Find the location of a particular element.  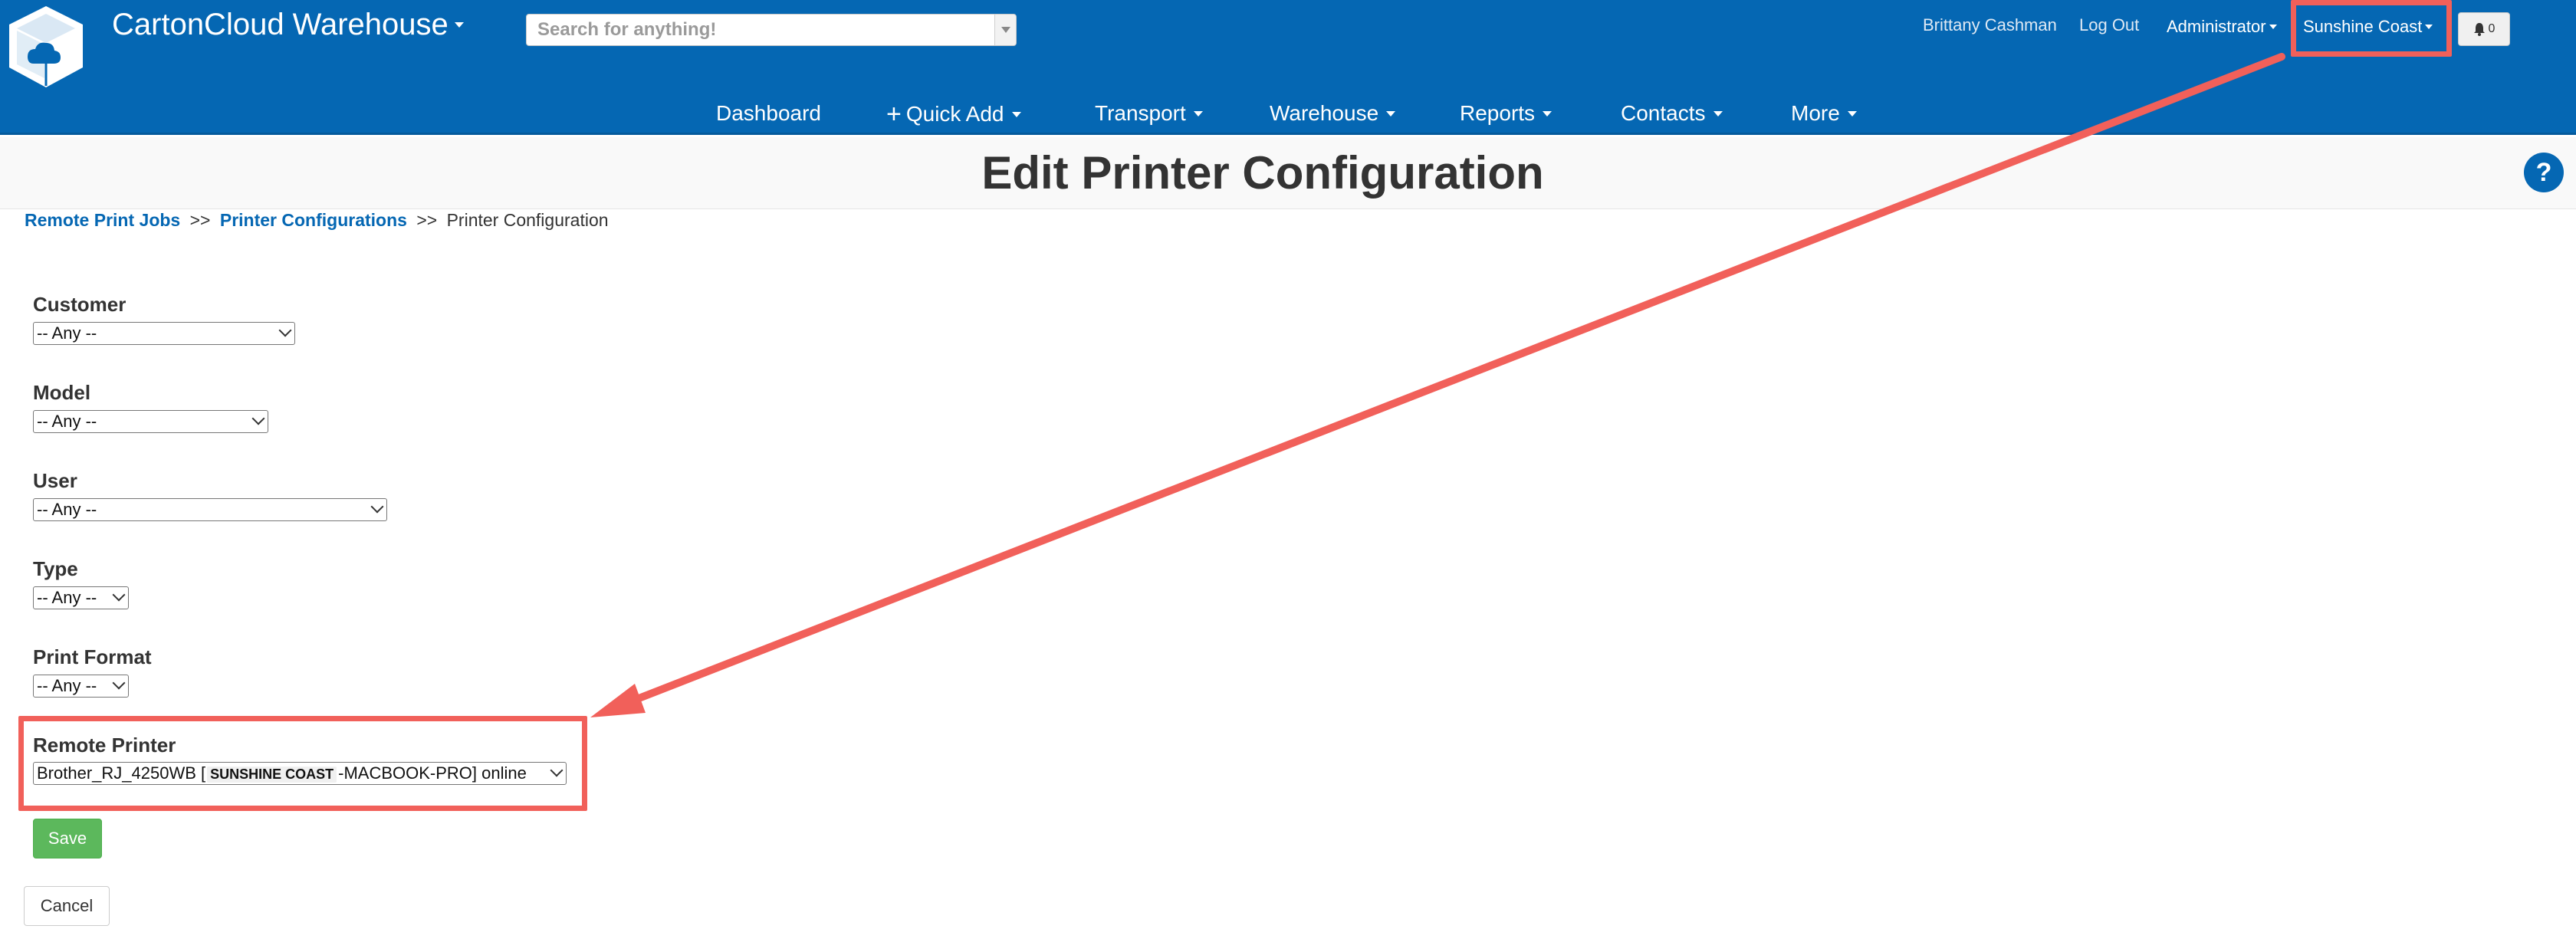

user-name: Brittany Cashman is located at coordinates (1990, 25).